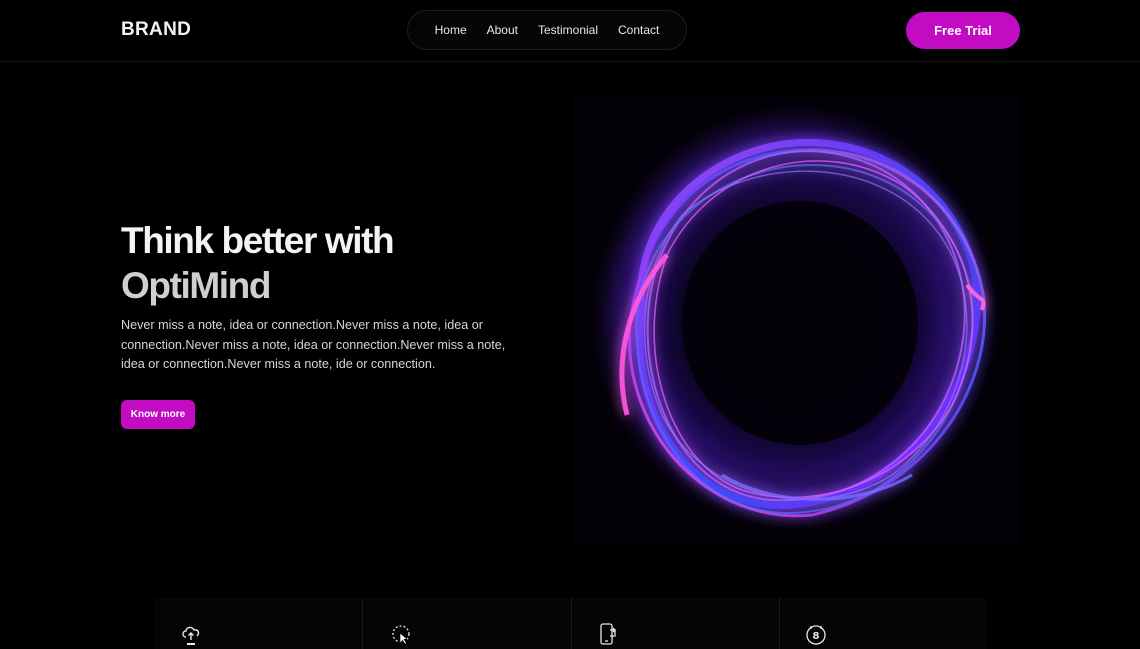 The width and height of the screenshot is (1140, 649). I want to click on features-strip: 8, so click(571, 623).